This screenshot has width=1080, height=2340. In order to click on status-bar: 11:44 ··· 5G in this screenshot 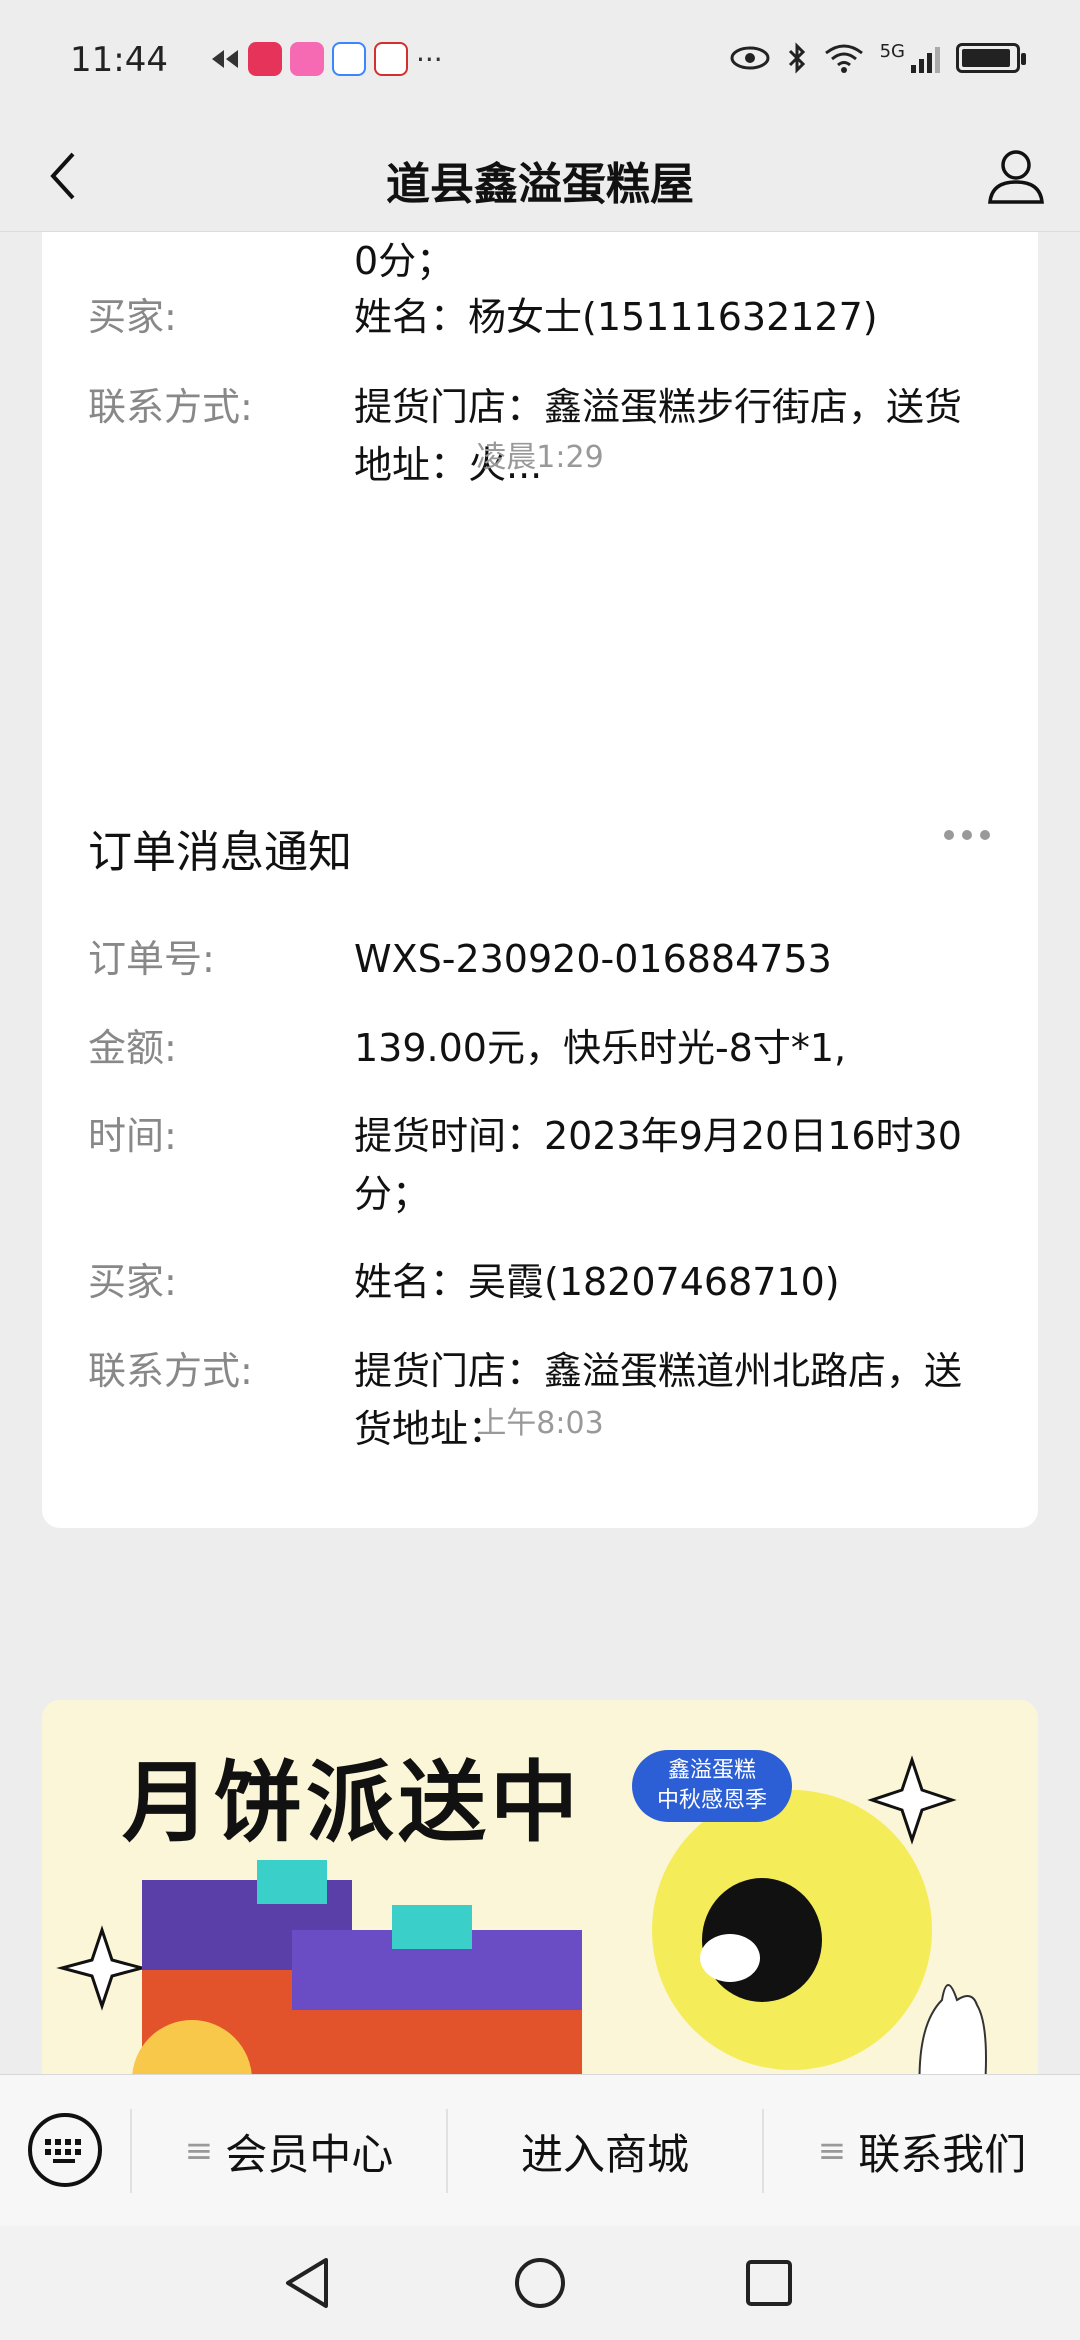, I will do `click(540, 60)`.